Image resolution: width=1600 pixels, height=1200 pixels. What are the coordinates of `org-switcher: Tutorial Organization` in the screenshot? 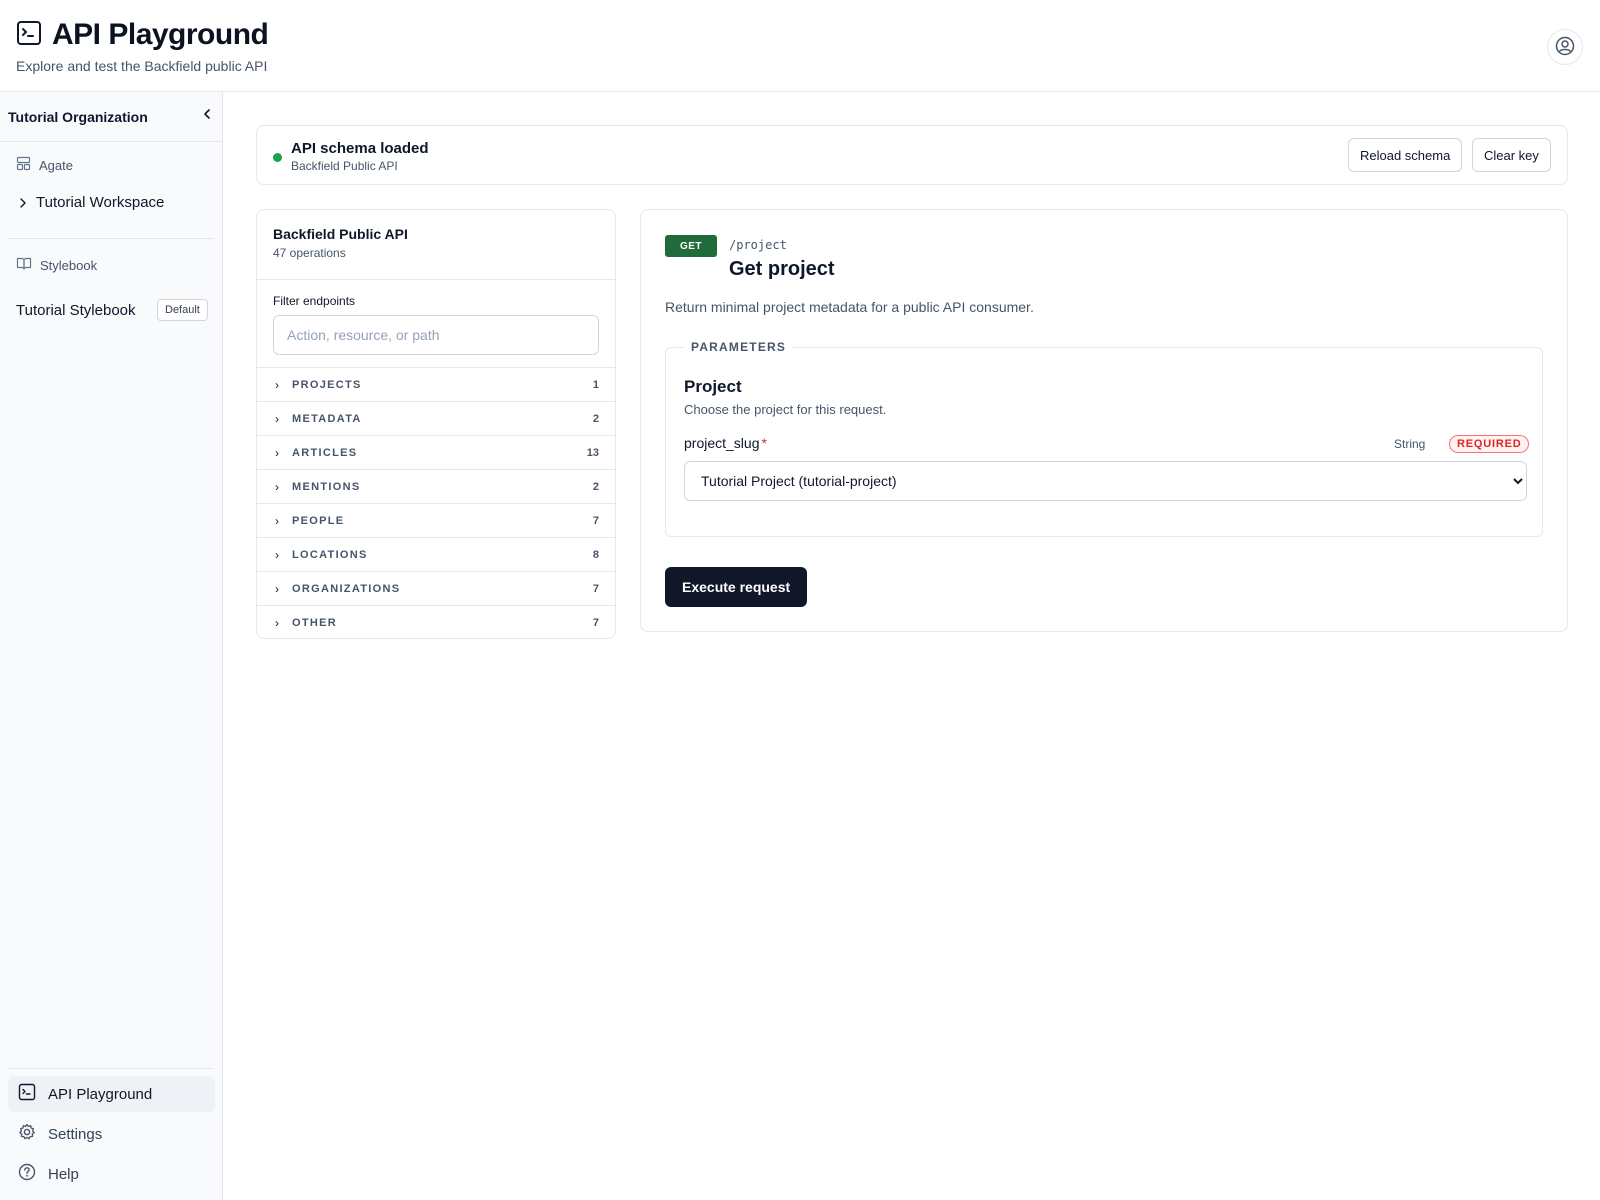 It's located at (111, 117).